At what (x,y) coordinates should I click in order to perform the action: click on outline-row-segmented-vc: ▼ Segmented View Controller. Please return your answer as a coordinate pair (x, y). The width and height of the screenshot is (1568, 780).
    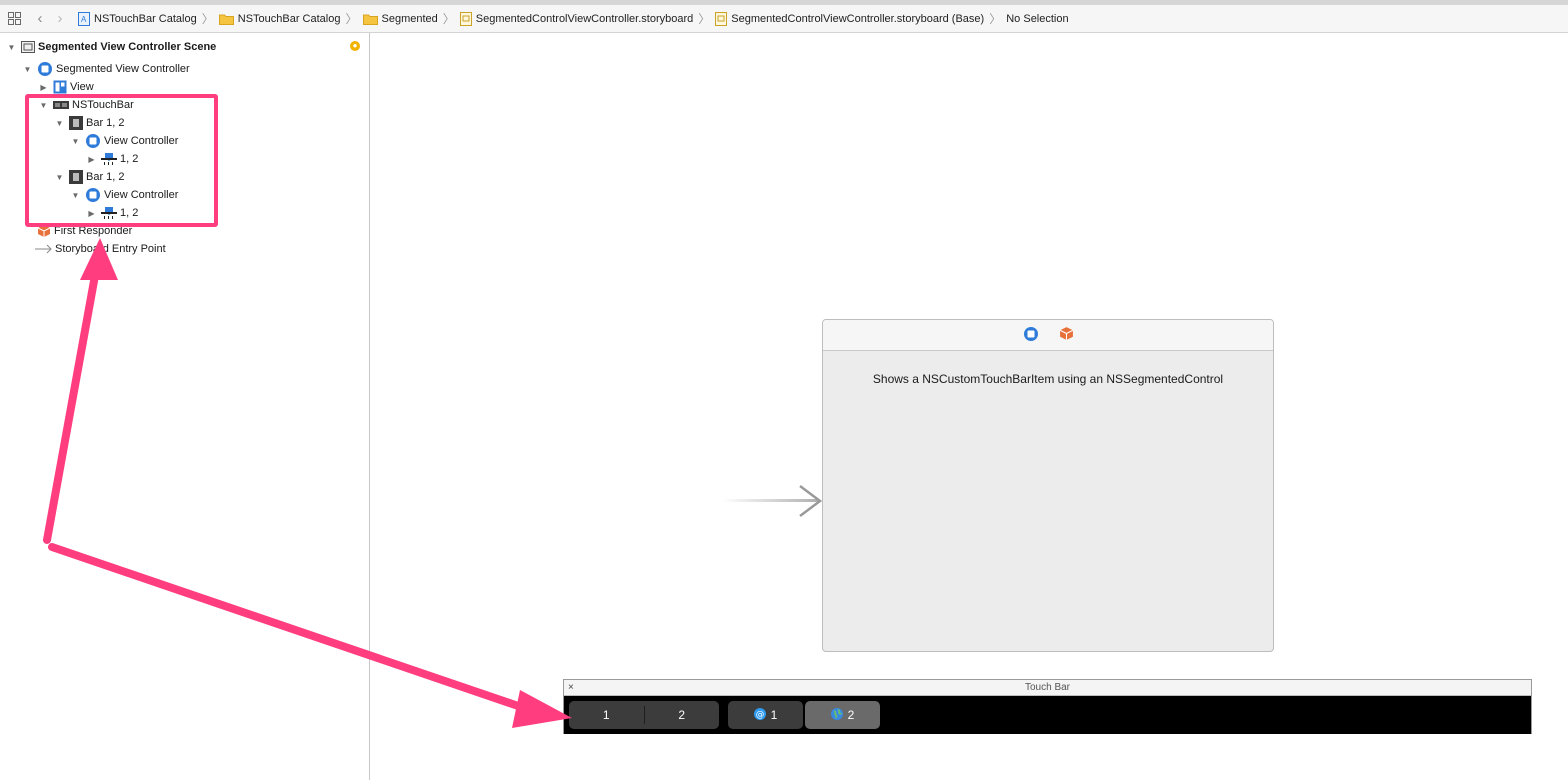
    Looking at the image, I should click on (106, 69).